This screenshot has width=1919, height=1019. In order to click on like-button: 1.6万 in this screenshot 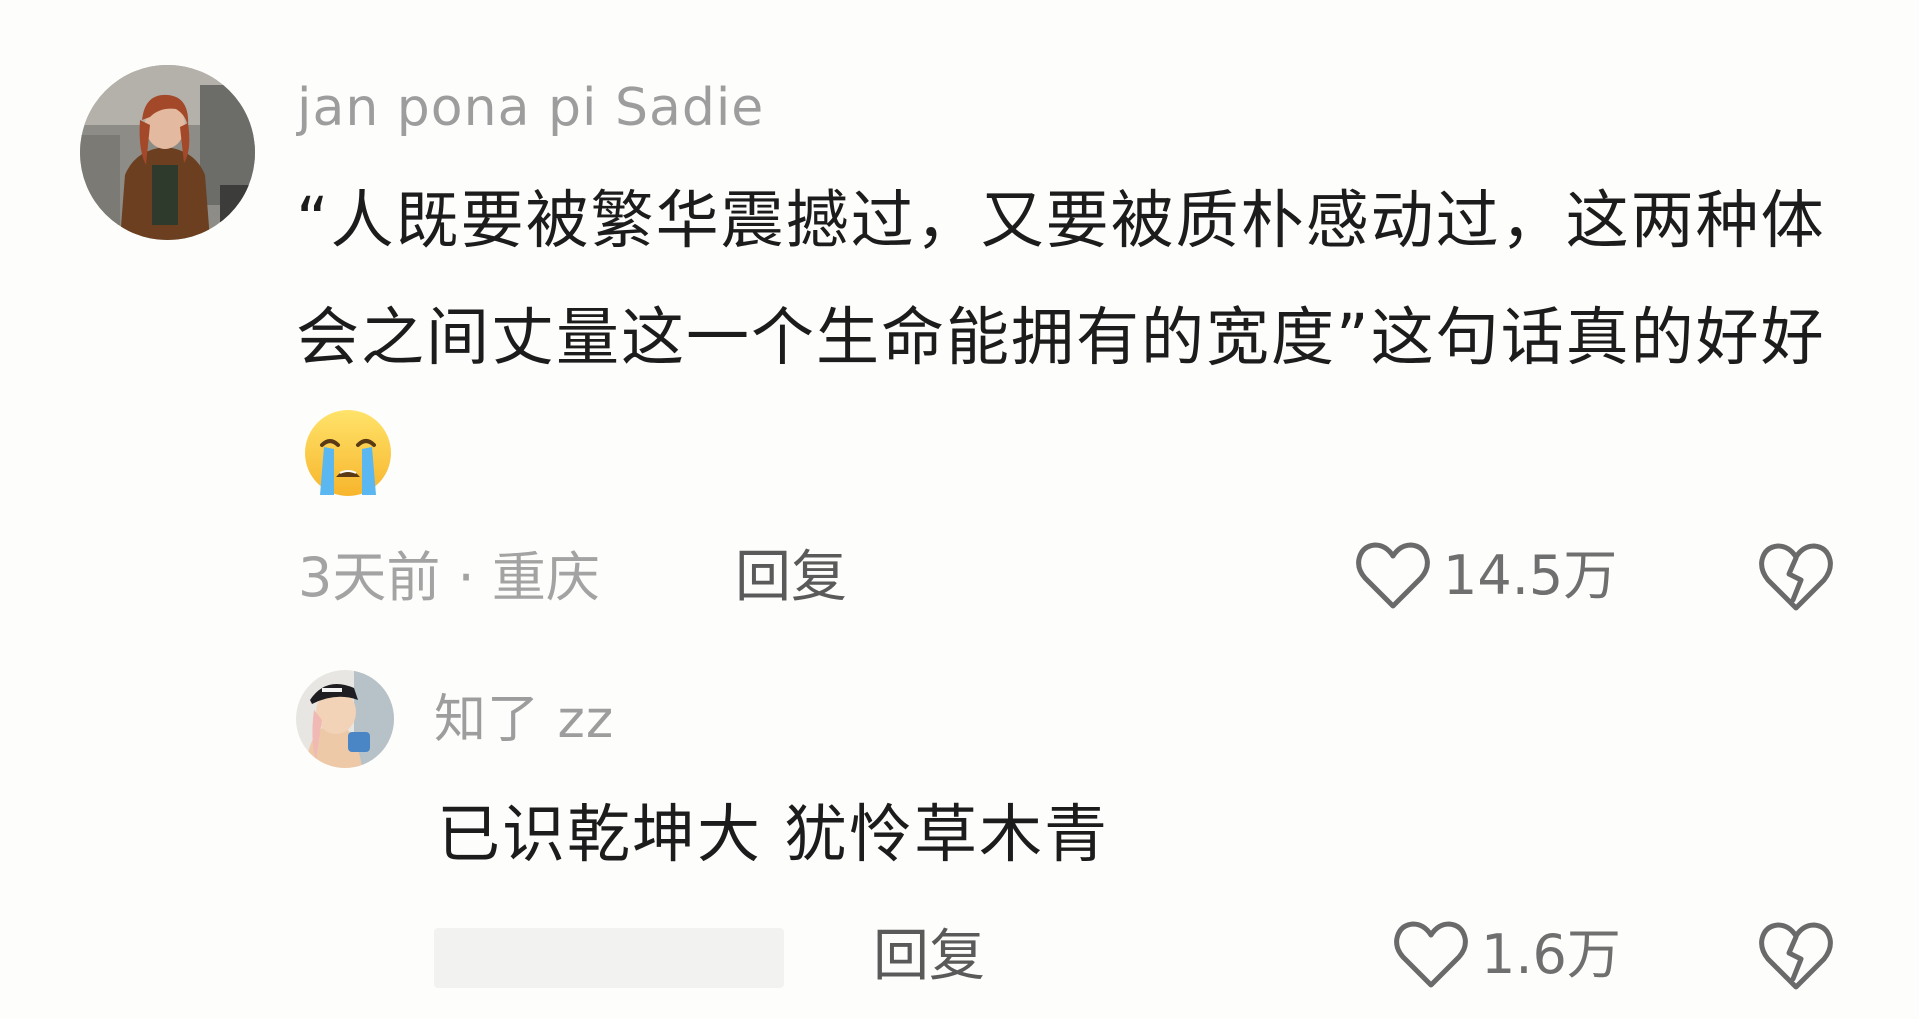, I will do `click(1507, 955)`.